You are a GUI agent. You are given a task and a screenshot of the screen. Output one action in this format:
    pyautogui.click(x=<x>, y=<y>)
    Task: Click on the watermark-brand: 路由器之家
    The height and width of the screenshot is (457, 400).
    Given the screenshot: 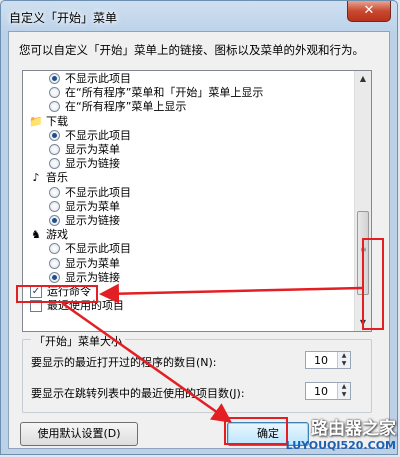 What is the action you would take?
    pyautogui.click(x=353, y=429)
    